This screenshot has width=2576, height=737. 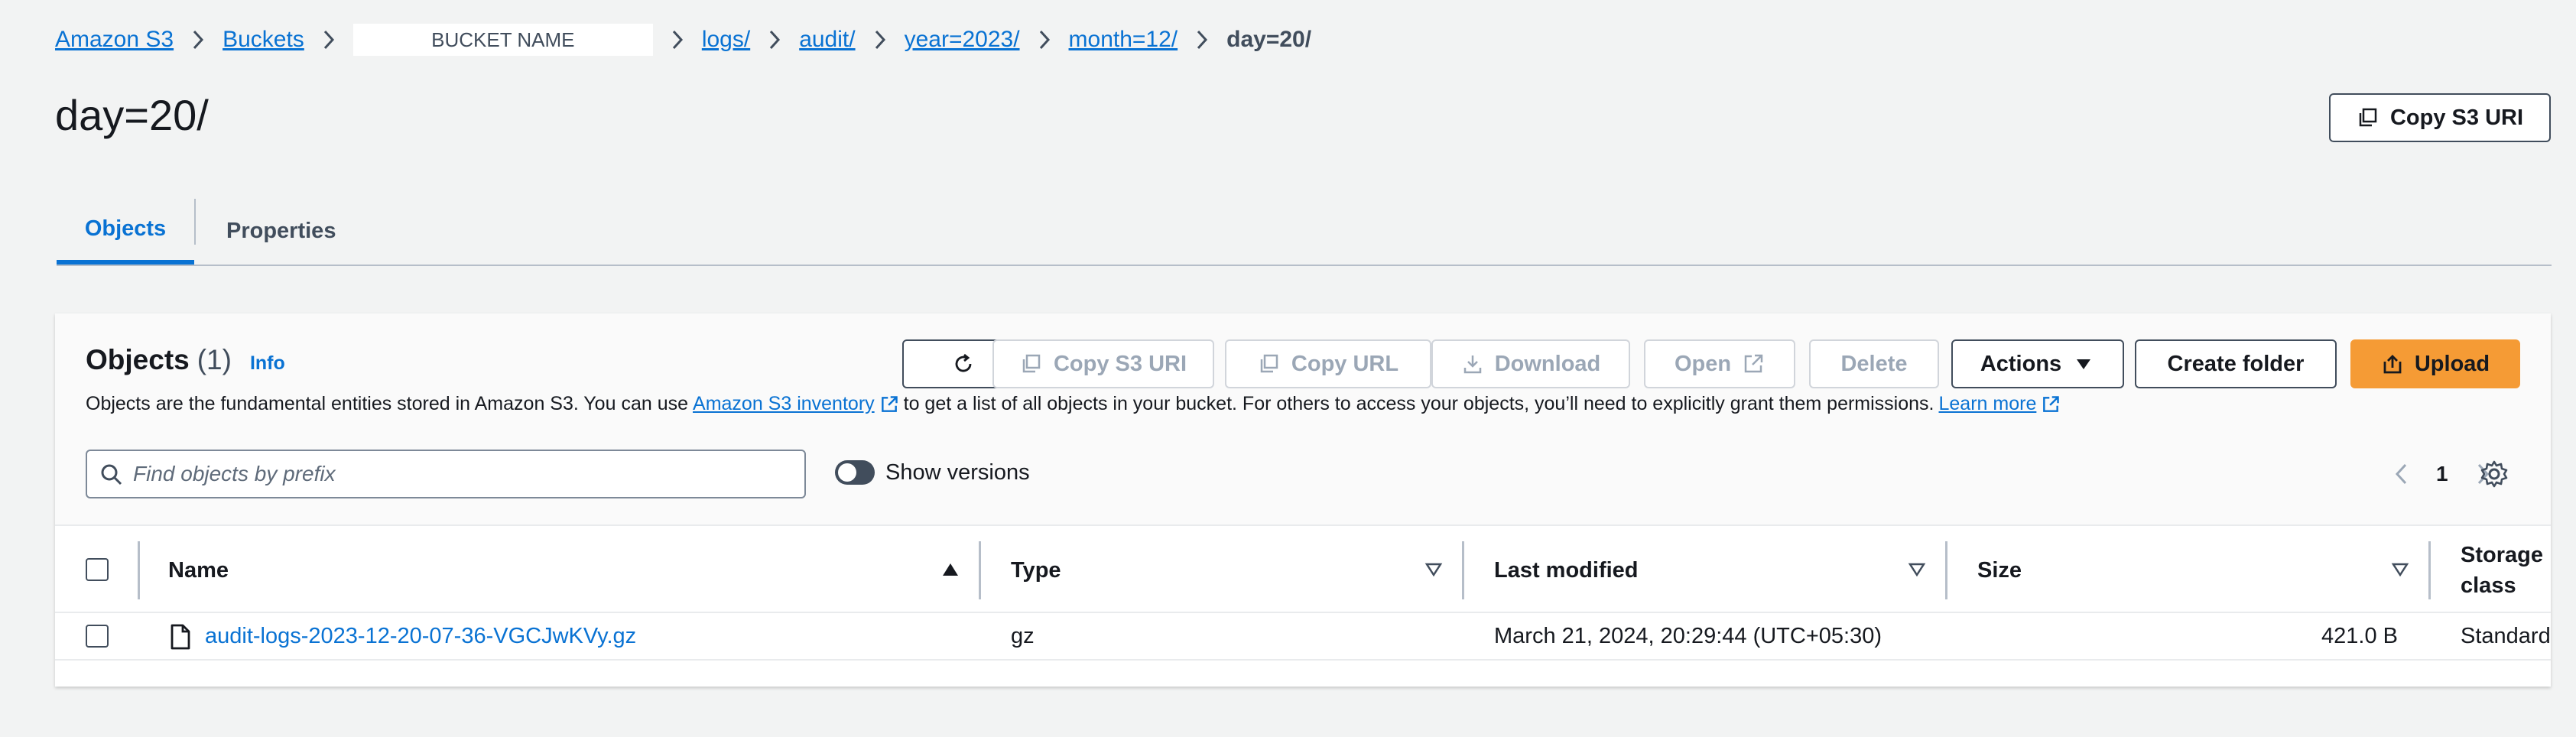 What do you see at coordinates (1567, 570) in the screenshot?
I see `column-header-last-modified: Last modified` at bounding box center [1567, 570].